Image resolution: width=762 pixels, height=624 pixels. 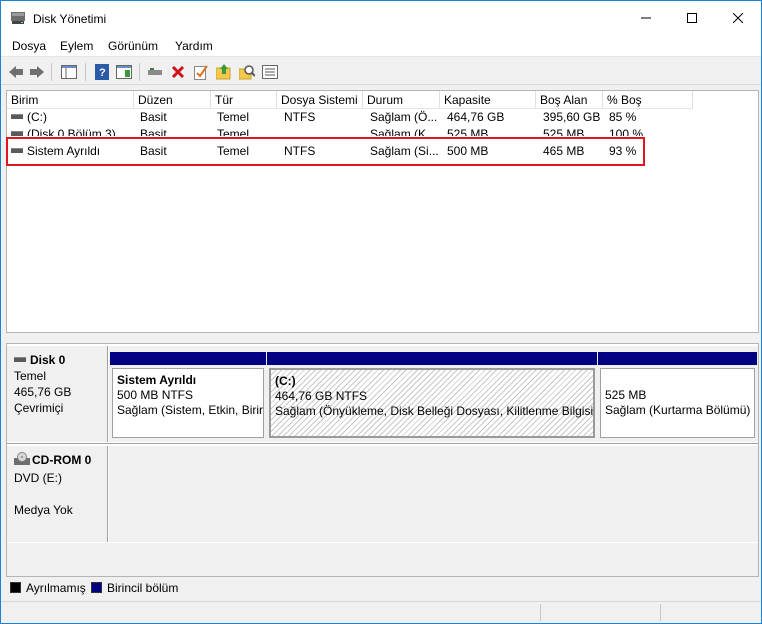 What do you see at coordinates (623, 117) in the screenshot?
I see `cell-percent-free: 85 %` at bounding box center [623, 117].